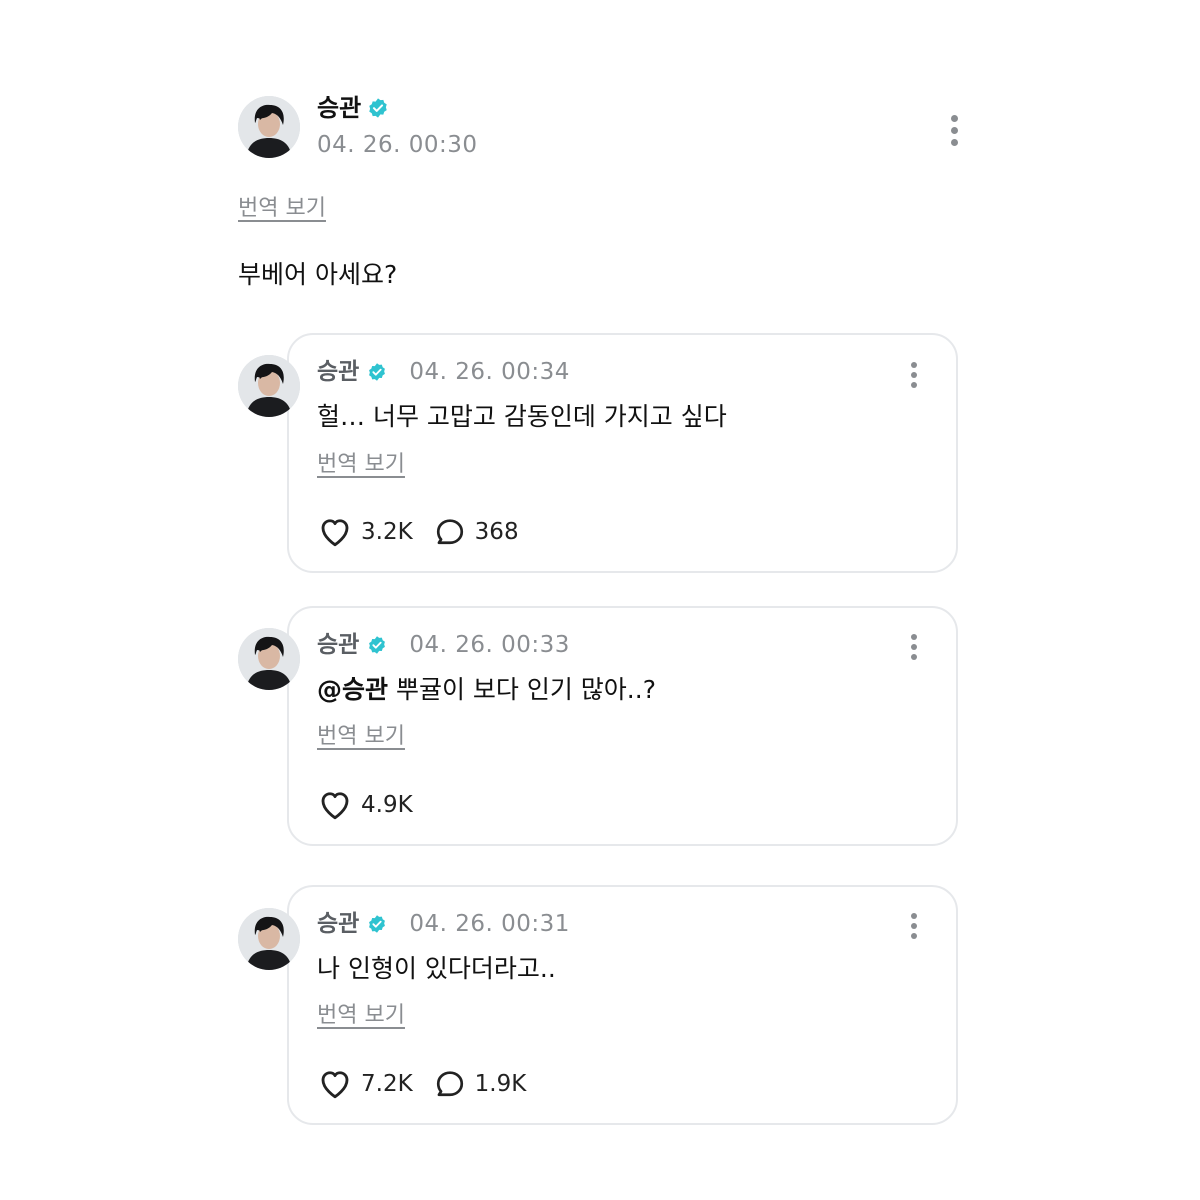 The width and height of the screenshot is (1200, 1200). What do you see at coordinates (489, 645) in the screenshot?
I see `comment-timestamp: 04. 26. 00:33` at bounding box center [489, 645].